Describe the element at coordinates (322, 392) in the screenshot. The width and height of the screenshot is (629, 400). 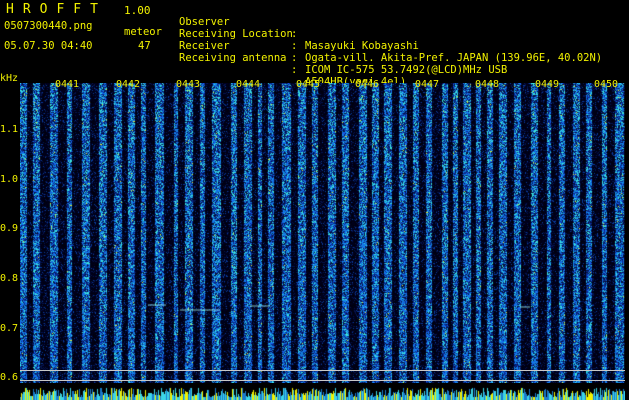
I see `meteor-indicator-strip` at that location.